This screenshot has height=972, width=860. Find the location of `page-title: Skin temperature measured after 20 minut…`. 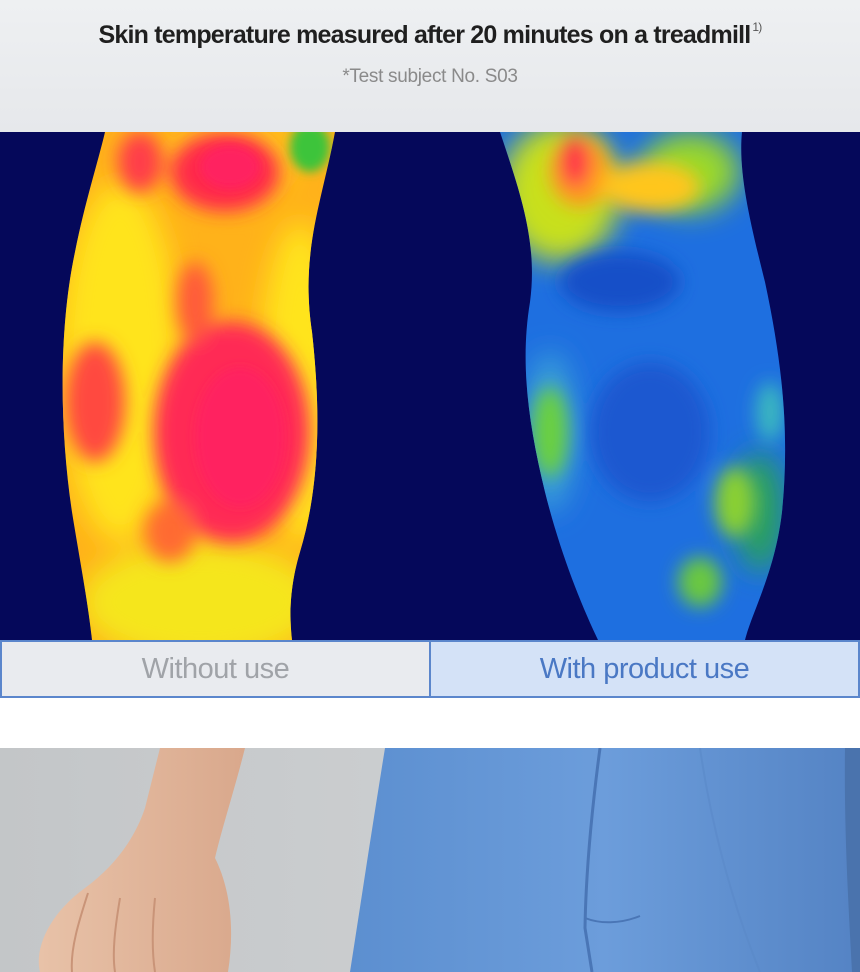

page-title: Skin temperature measured after 20 minut… is located at coordinates (430, 35).